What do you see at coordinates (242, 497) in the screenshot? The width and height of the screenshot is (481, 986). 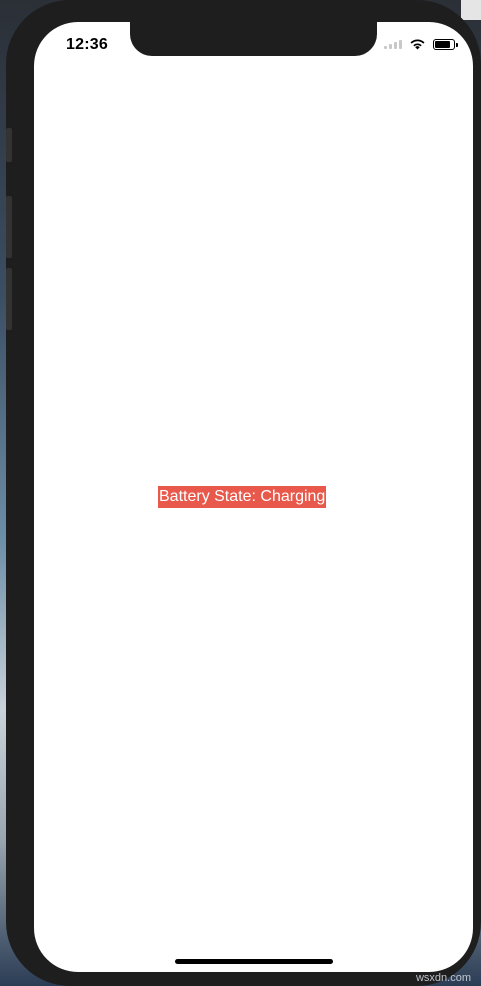 I see `battery-state-label: Battery State: Charging` at bounding box center [242, 497].